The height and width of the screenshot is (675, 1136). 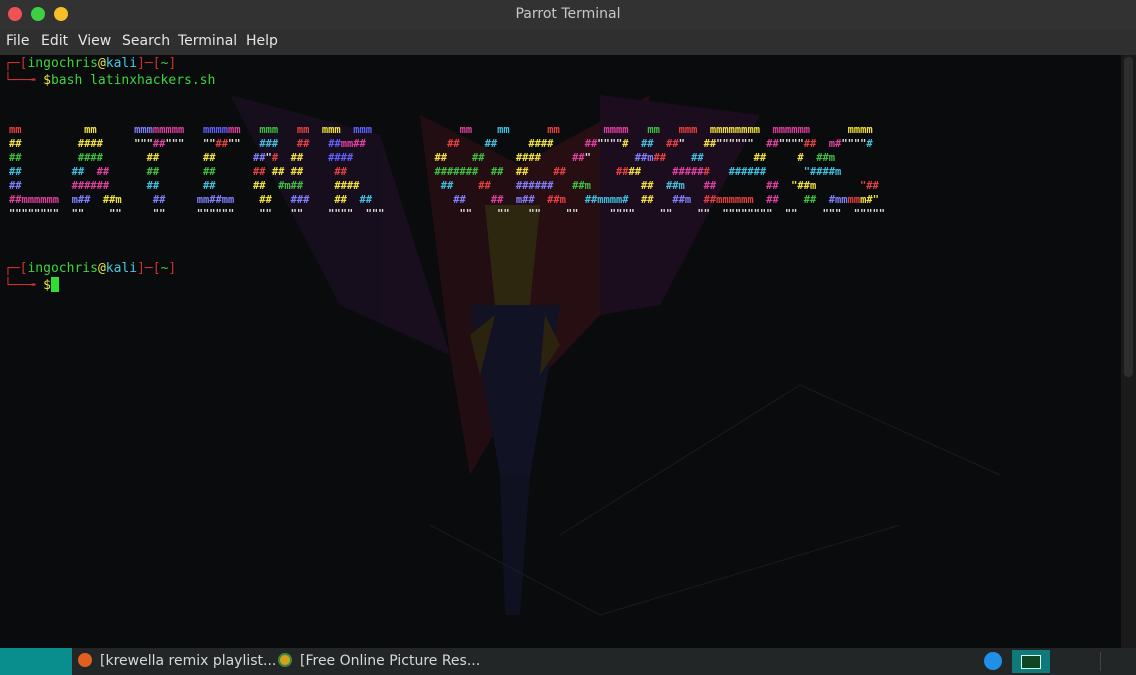 I want to click on menu-help: Help, so click(x=262, y=41).